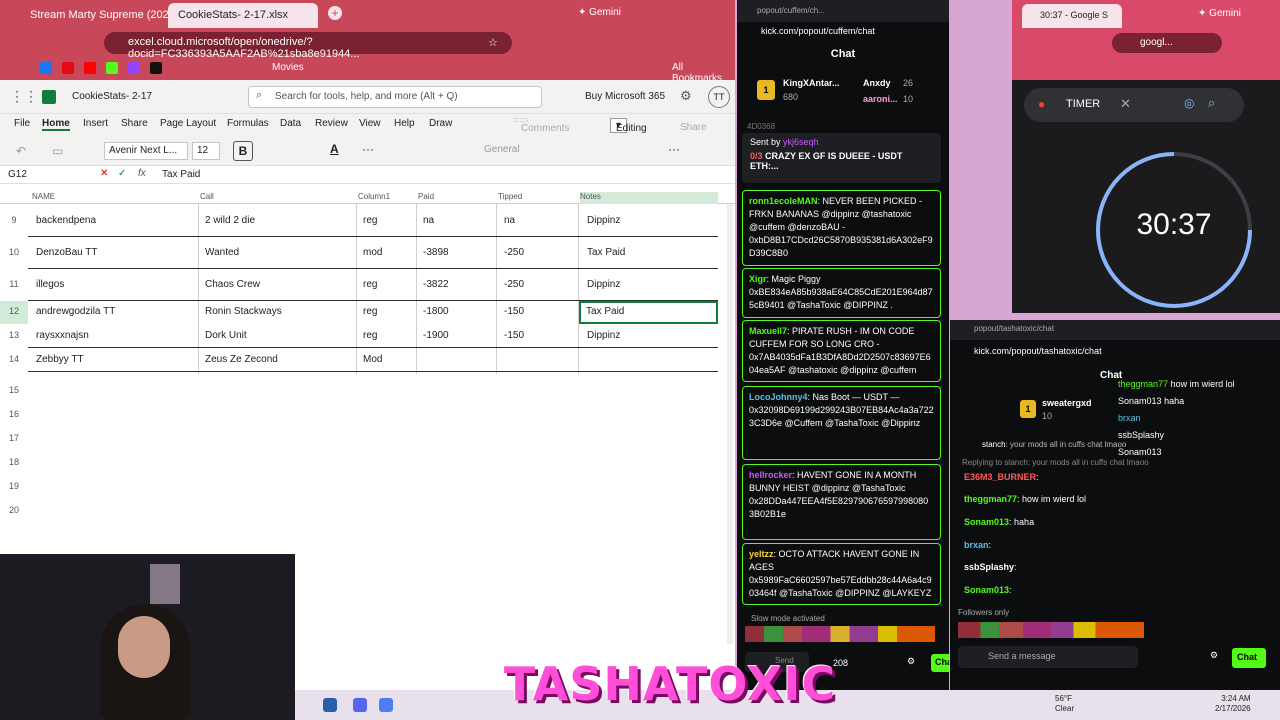 The width and height of the screenshot is (1280, 720). I want to click on cell-call: Dork Unit, so click(226, 335).